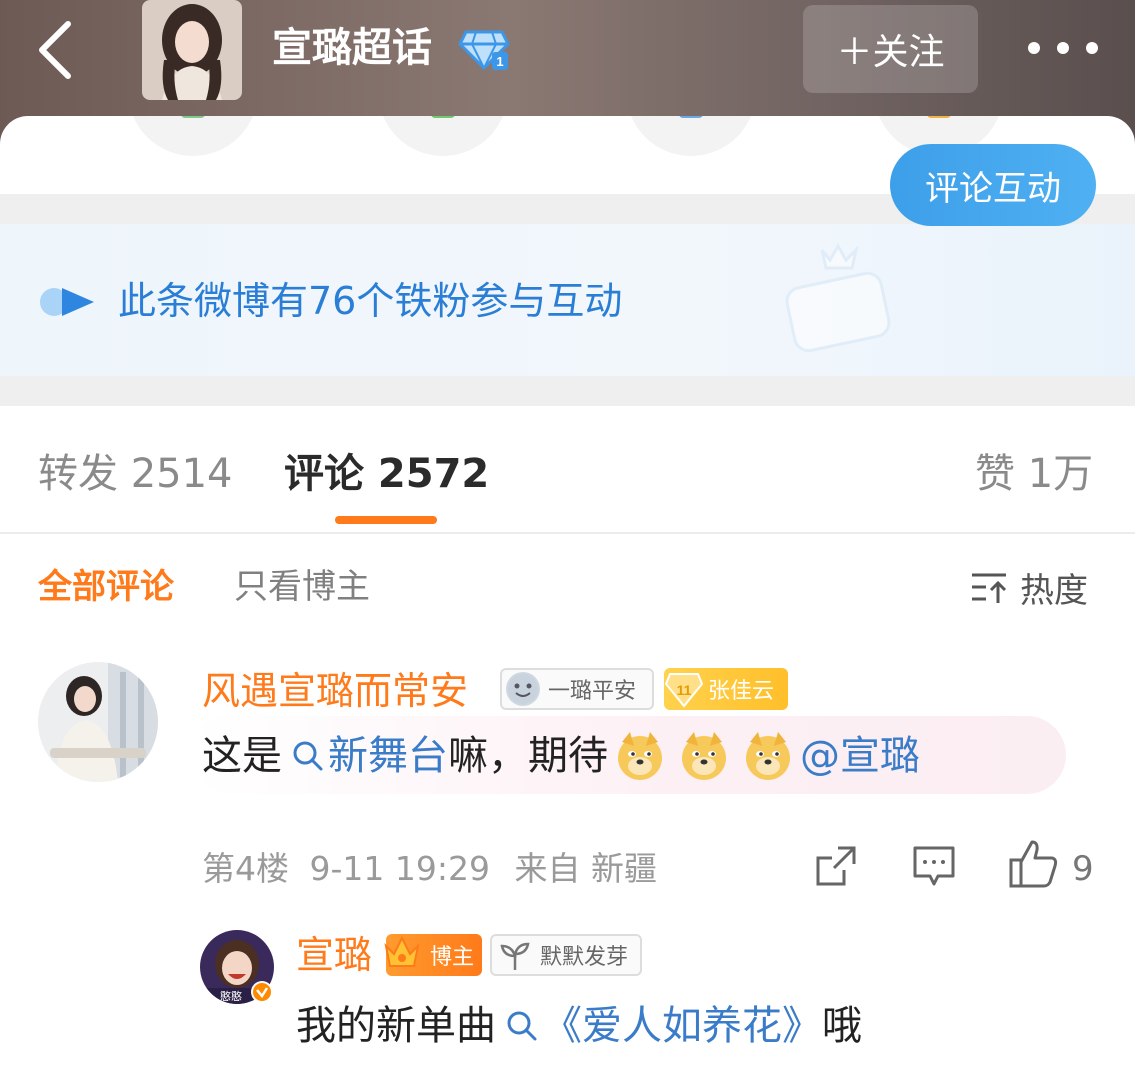 This screenshot has width=1135, height=1080. What do you see at coordinates (592, 691) in the screenshot?
I see `badge-label: 一璐平安` at bounding box center [592, 691].